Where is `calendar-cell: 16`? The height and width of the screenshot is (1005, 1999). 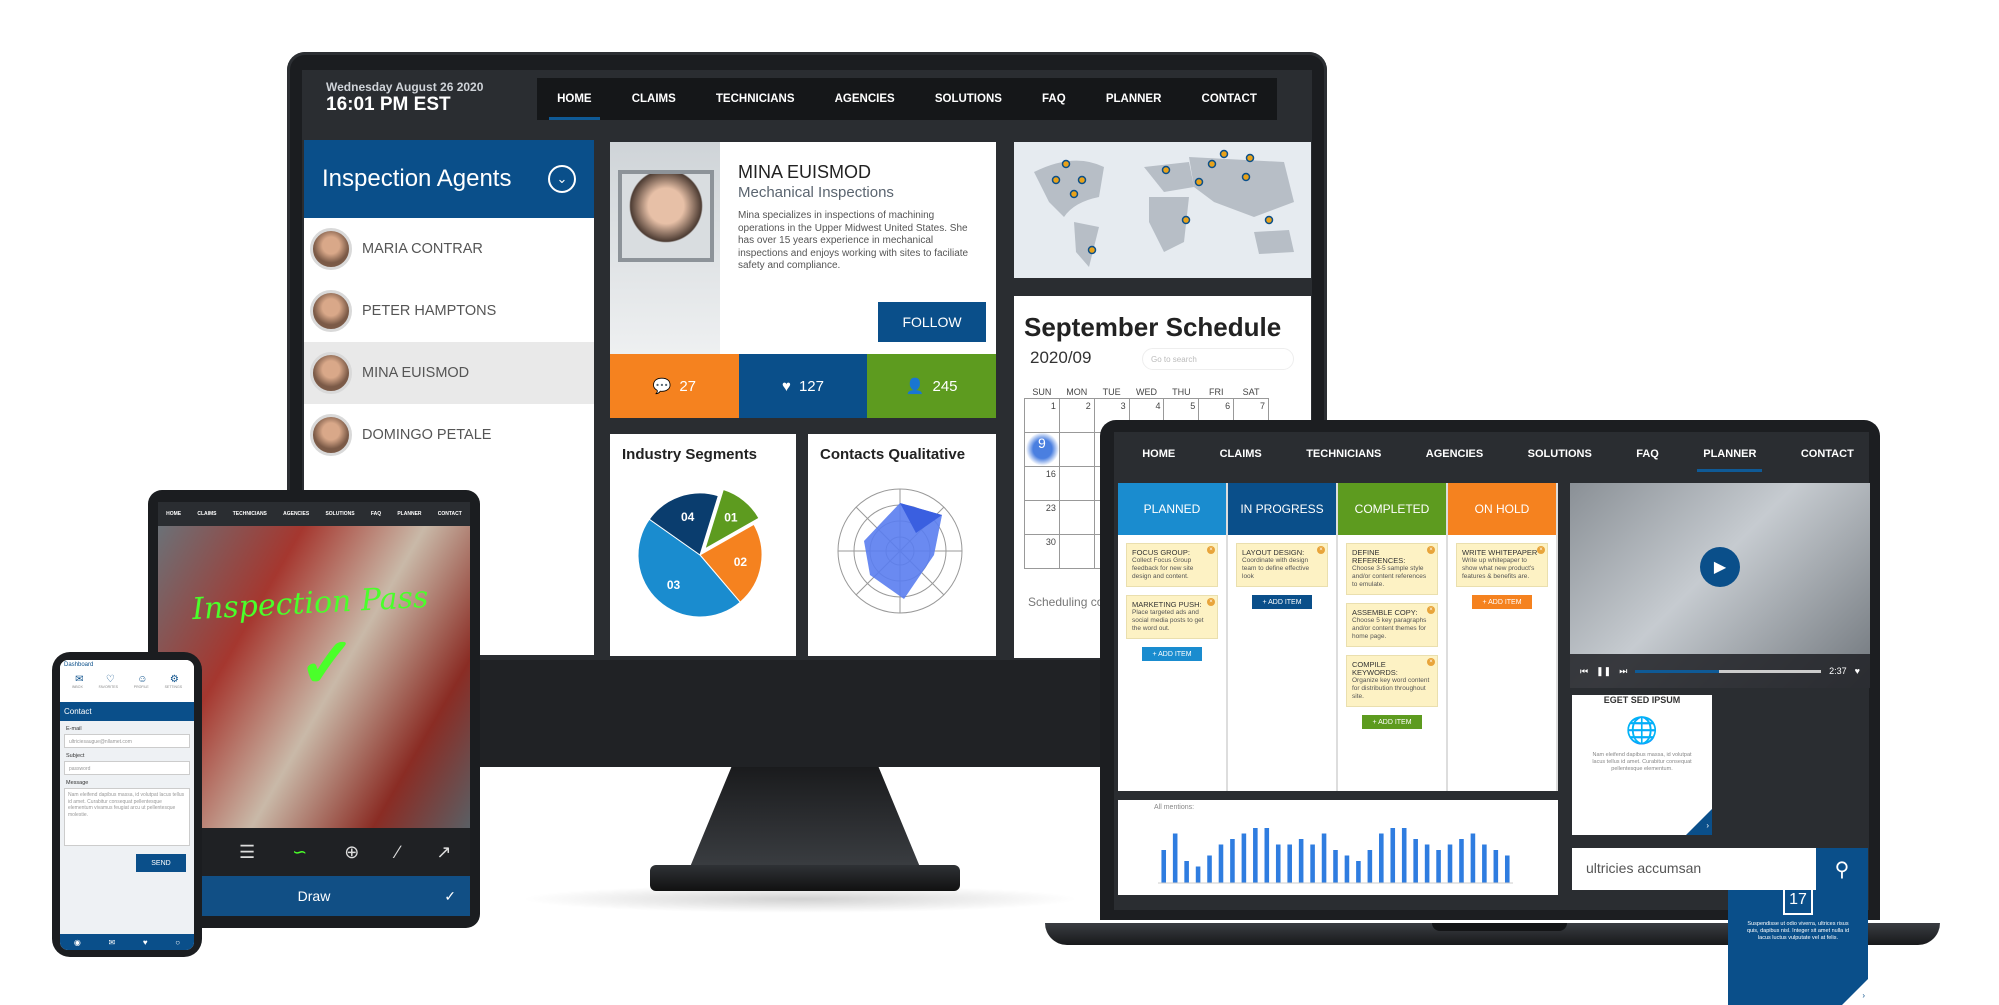
calendar-cell: 16 is located at coordinates (1042, 483).